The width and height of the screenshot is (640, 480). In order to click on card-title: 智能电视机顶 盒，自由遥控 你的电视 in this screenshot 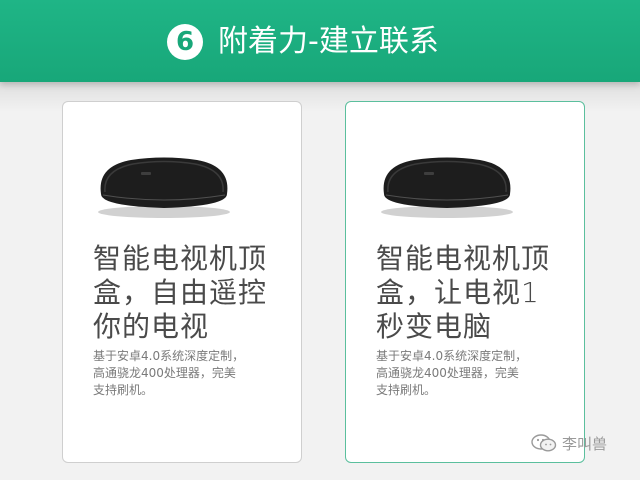, I will do `click(195, 293)`.